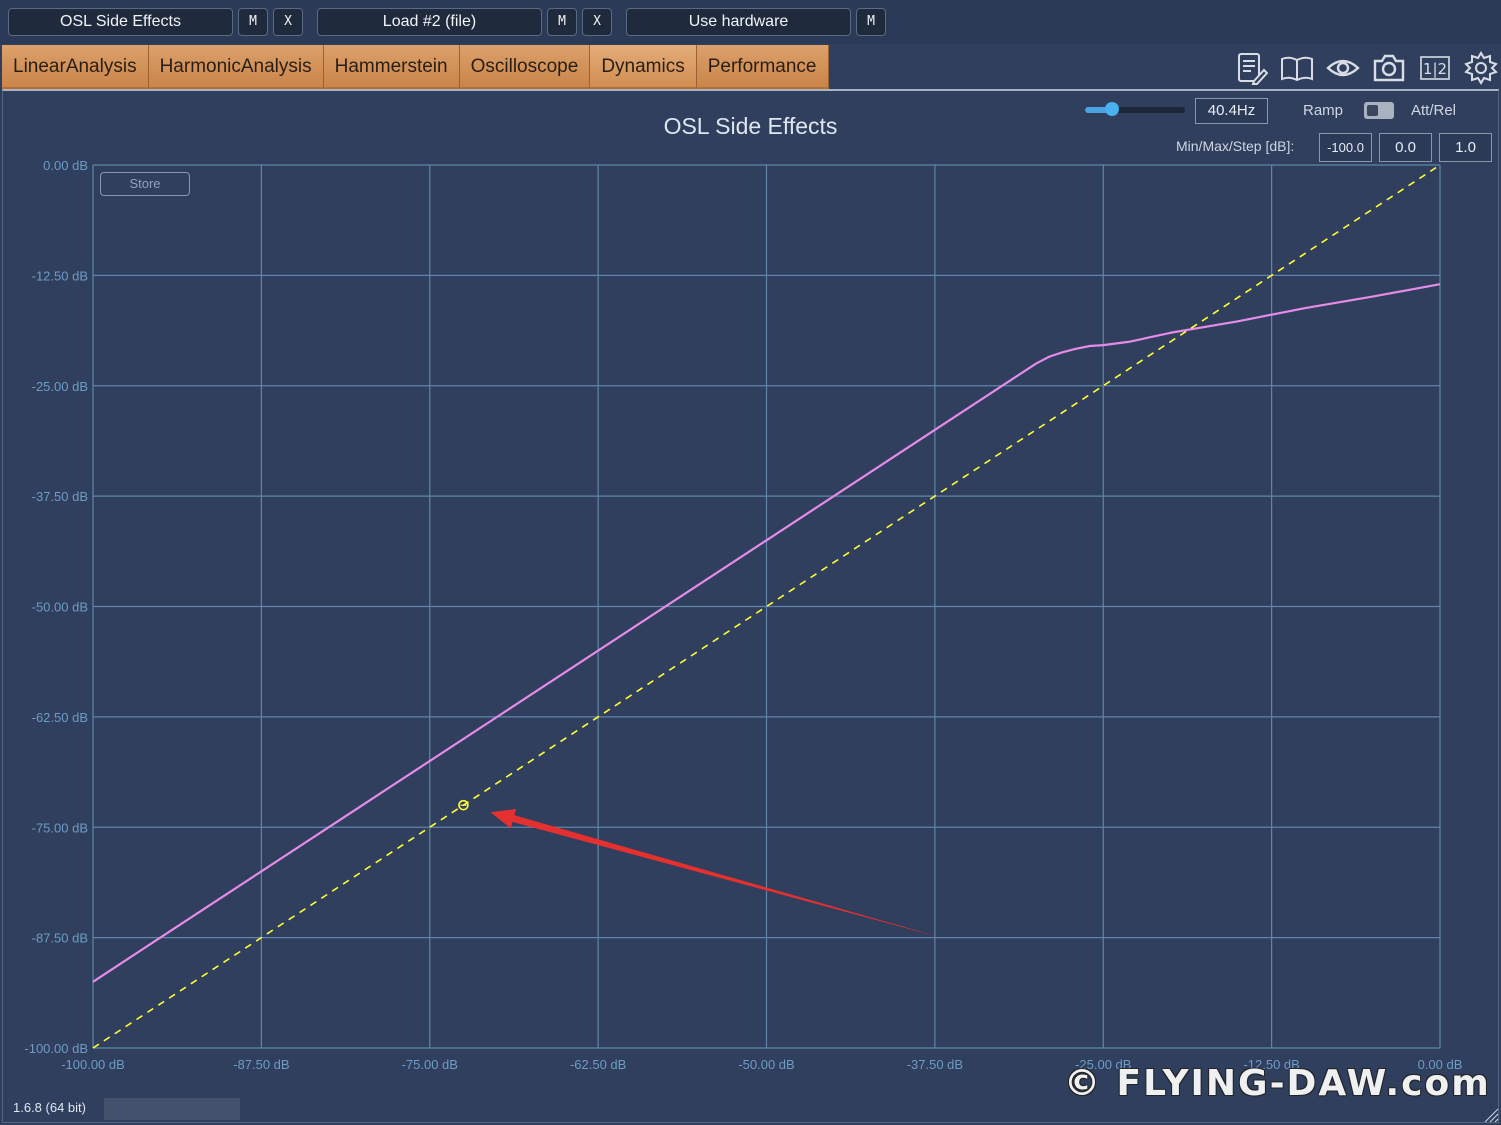 The image size is (1501, 1125). I want to click on y-tick-label: -25.00 dB, so click(60, 386).